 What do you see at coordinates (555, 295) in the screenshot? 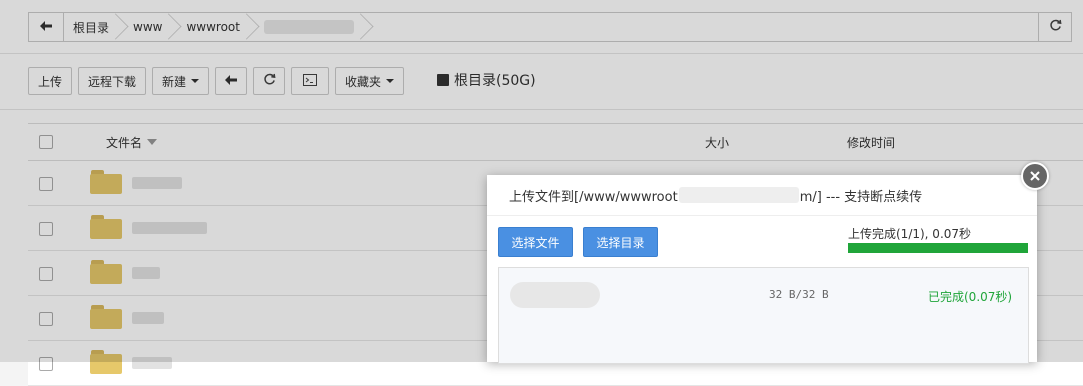
I see `upload-file-name` at bounding box center [555, 295].